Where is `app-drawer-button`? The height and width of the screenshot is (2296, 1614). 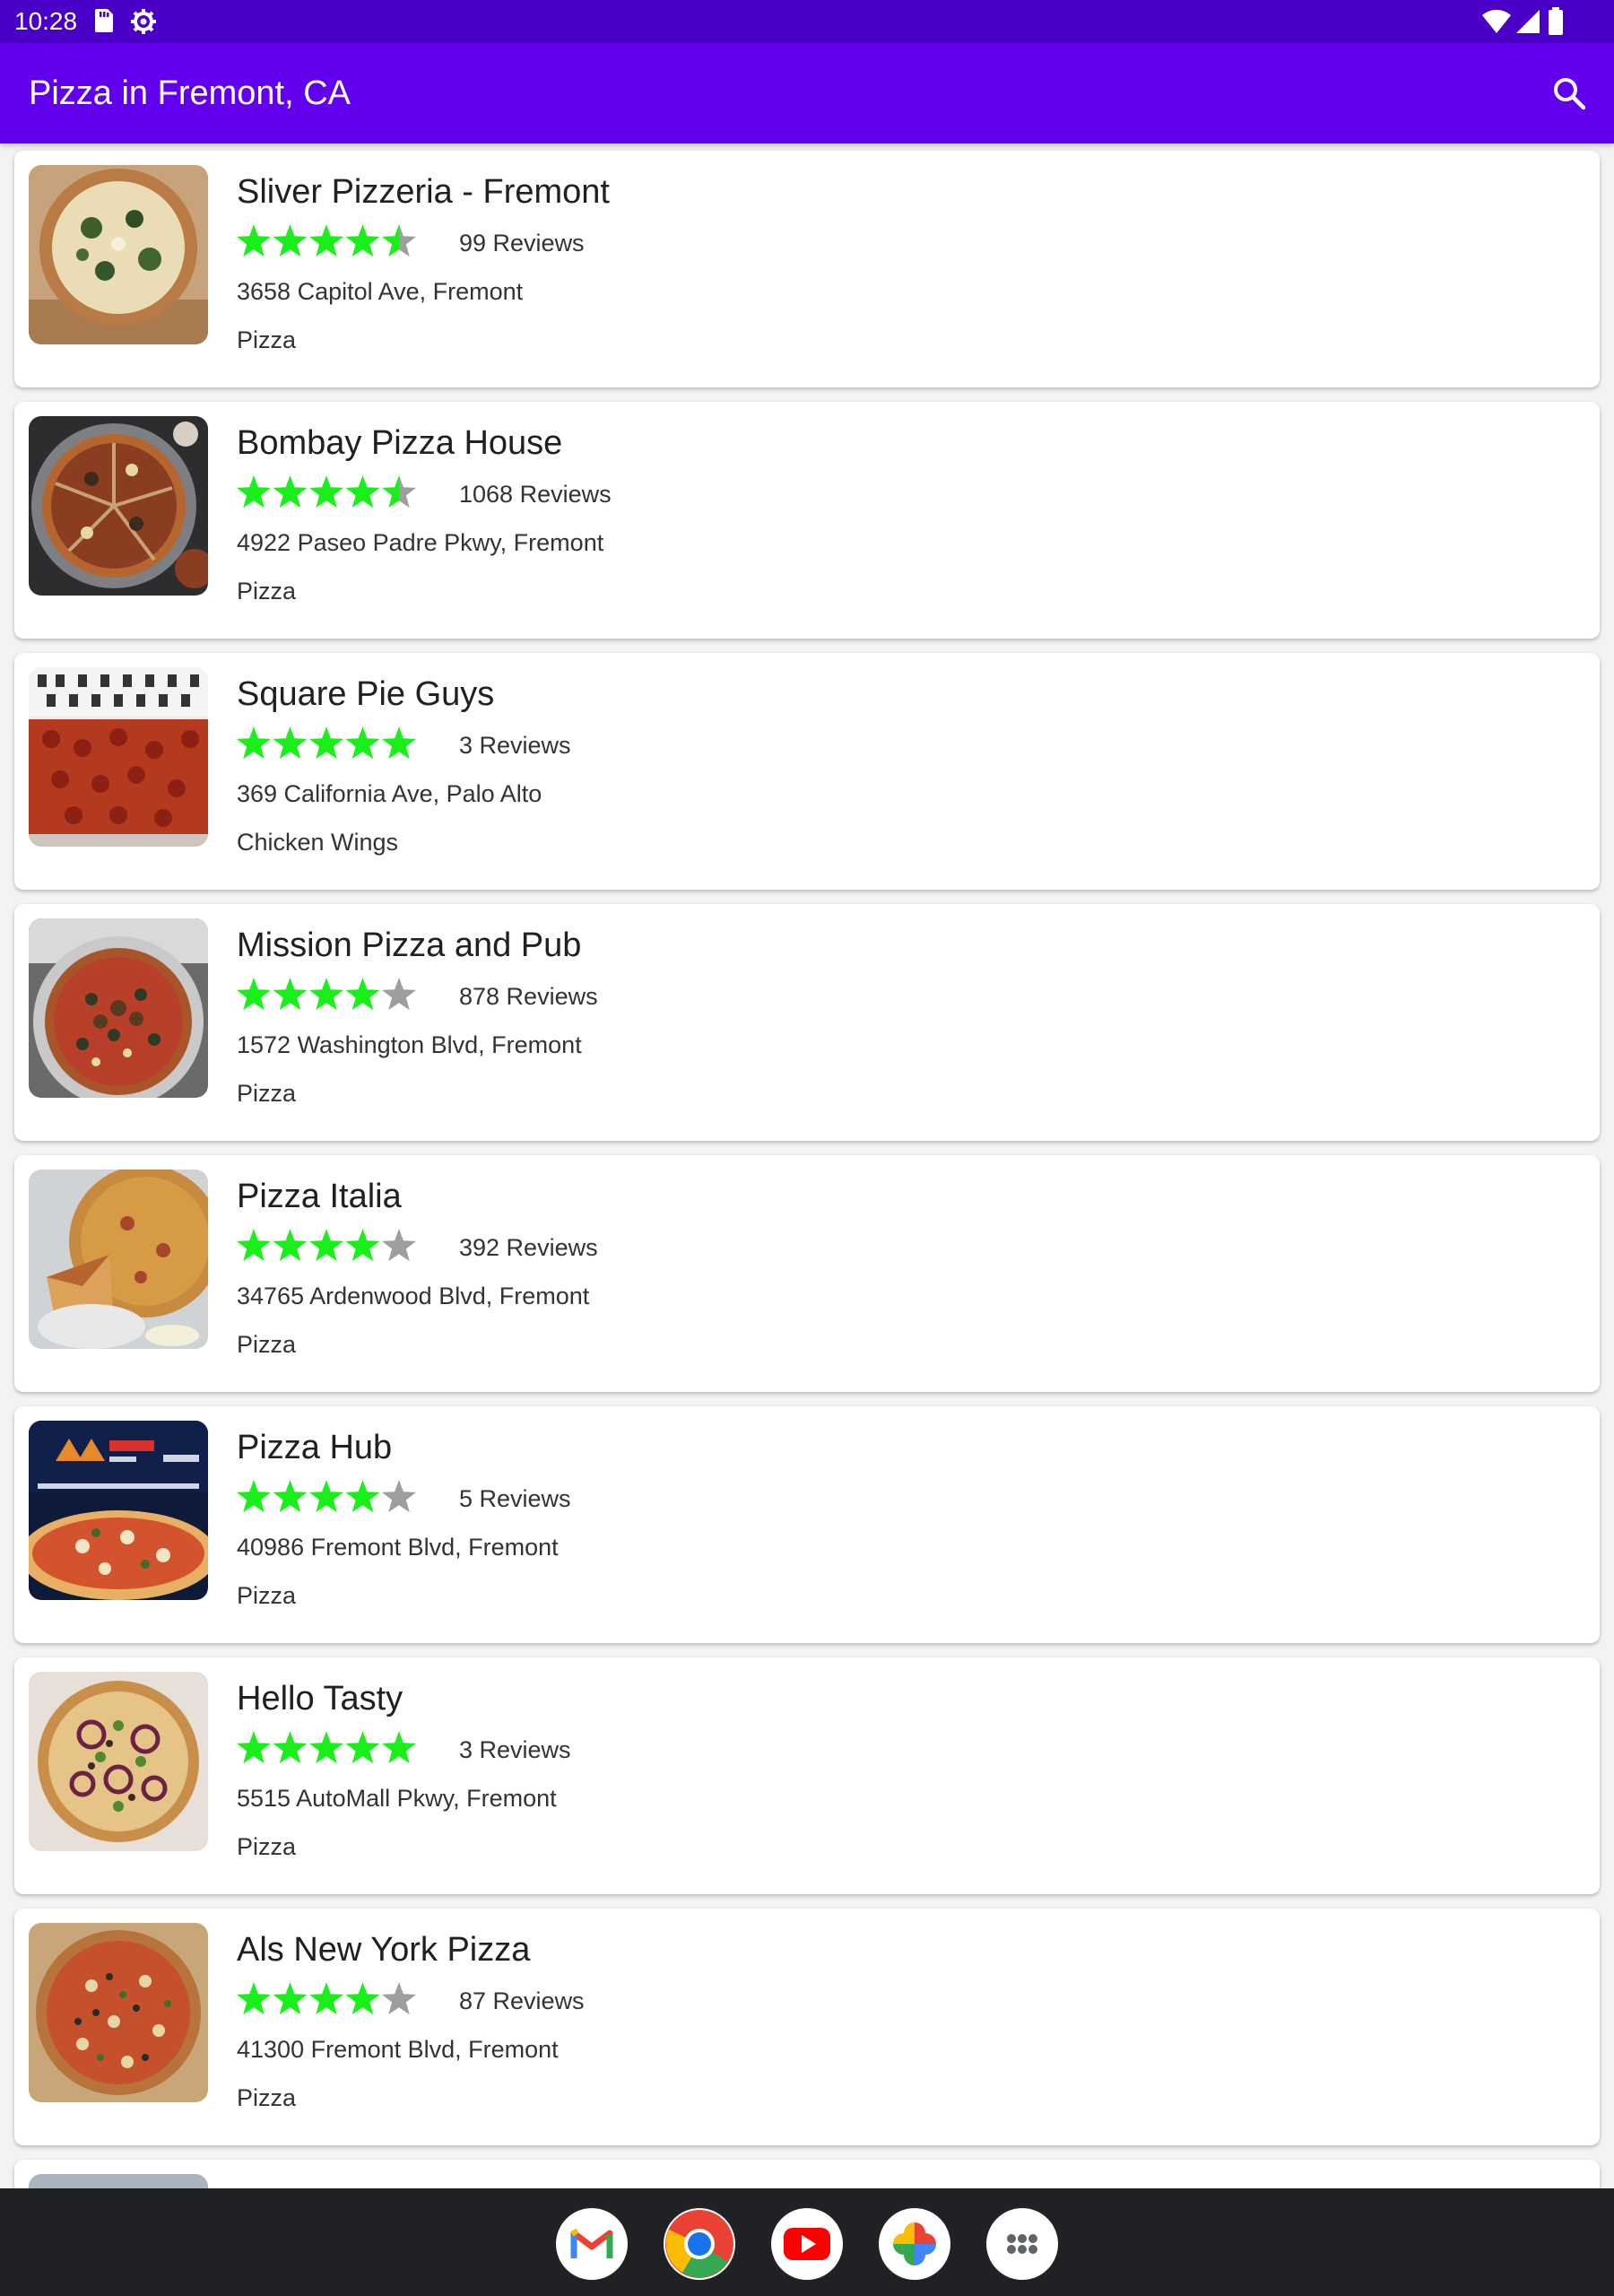 app-drawer-button is located at coordinates (1022, 2244).